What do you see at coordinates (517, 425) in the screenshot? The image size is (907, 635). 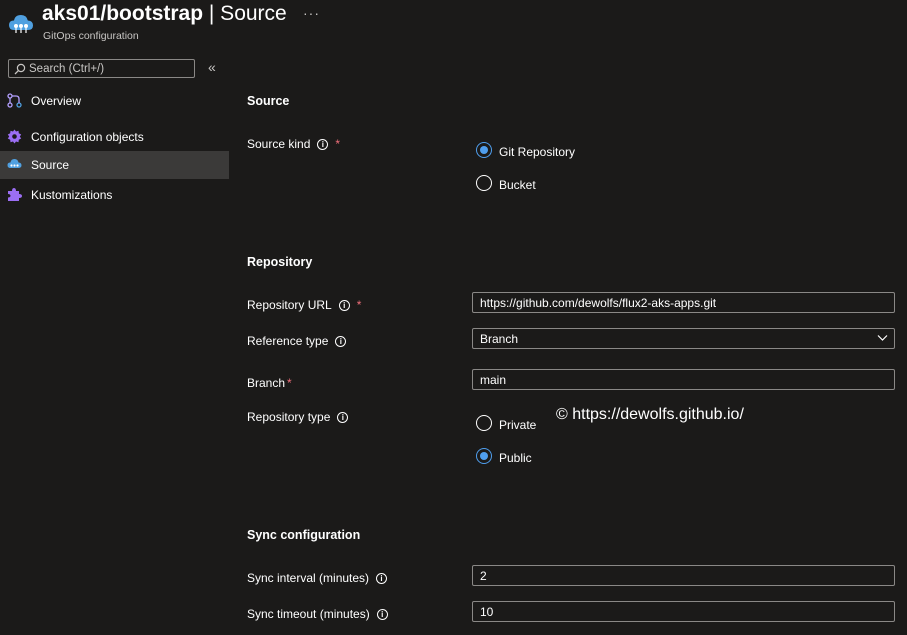 I see `radio-label-private: Private` at bounding box center [517, 425].